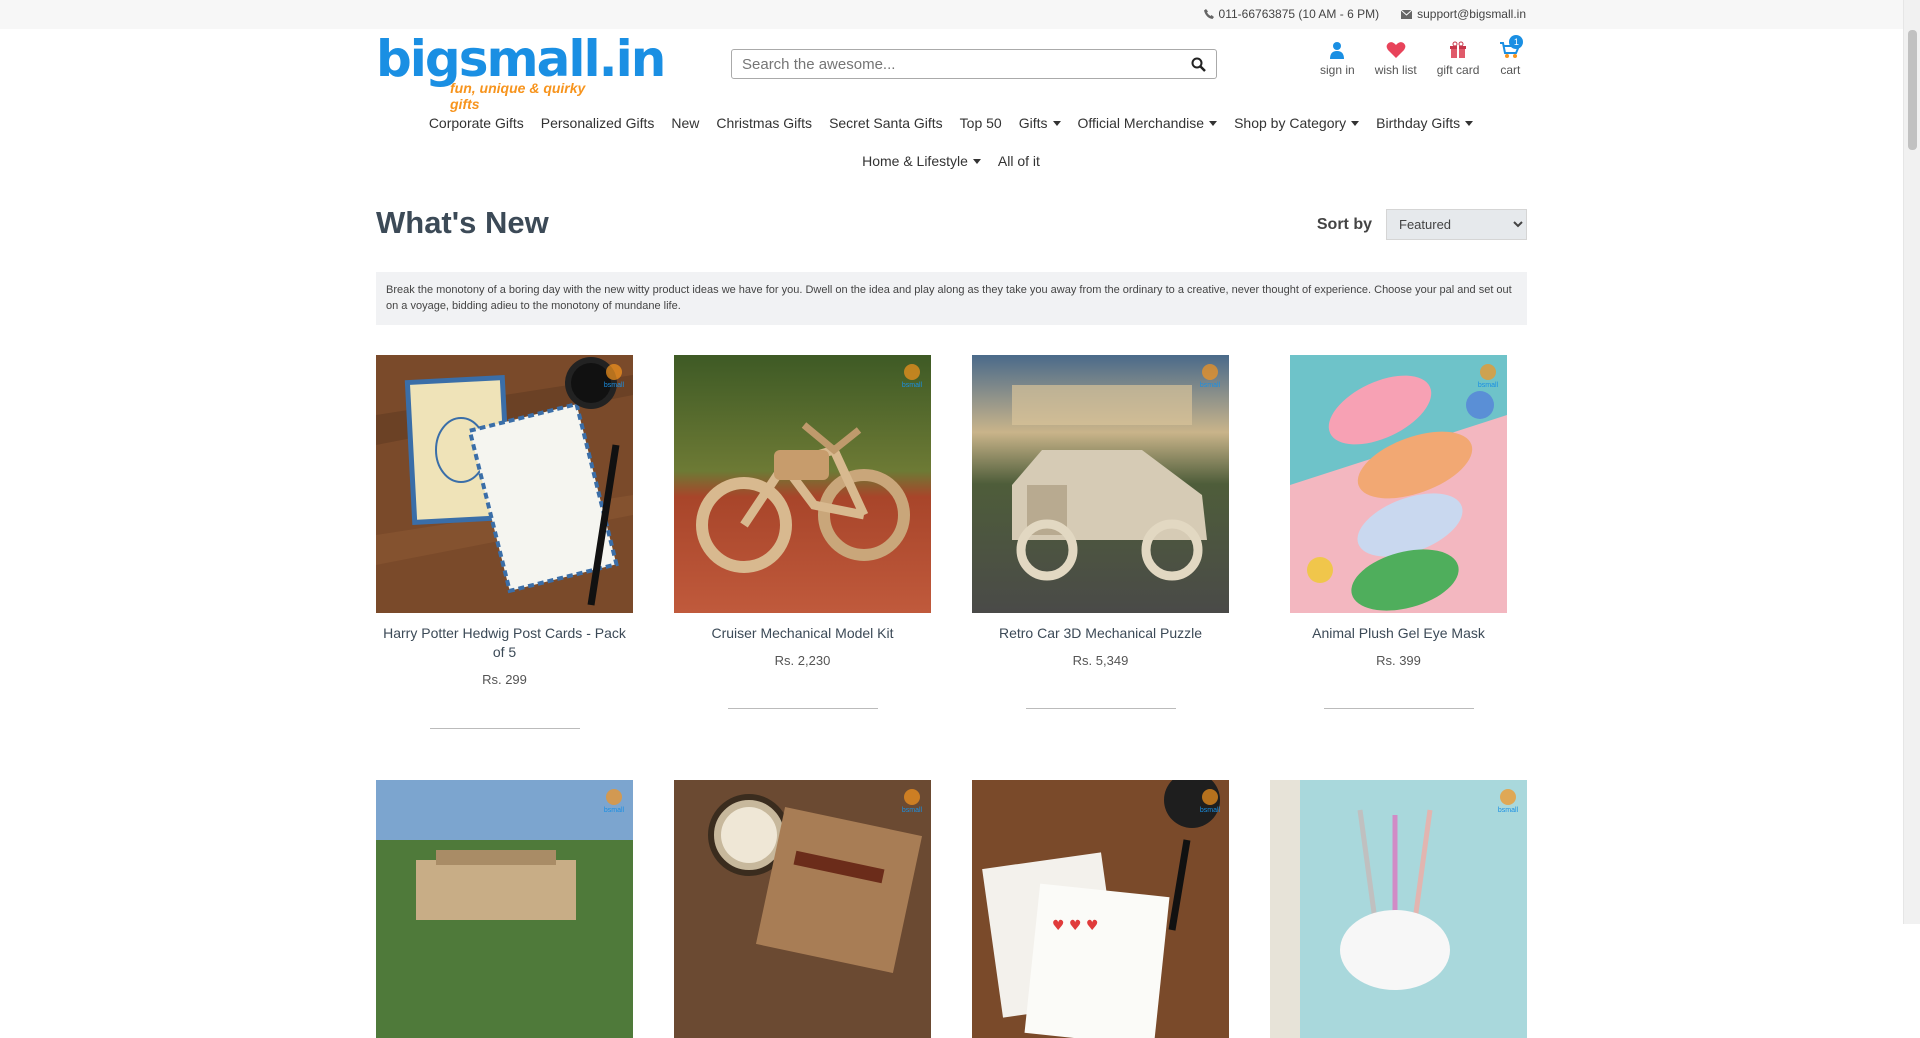  I want to click on nav-shop-by-category-menu: Shop by Category, so click(1297, 123).